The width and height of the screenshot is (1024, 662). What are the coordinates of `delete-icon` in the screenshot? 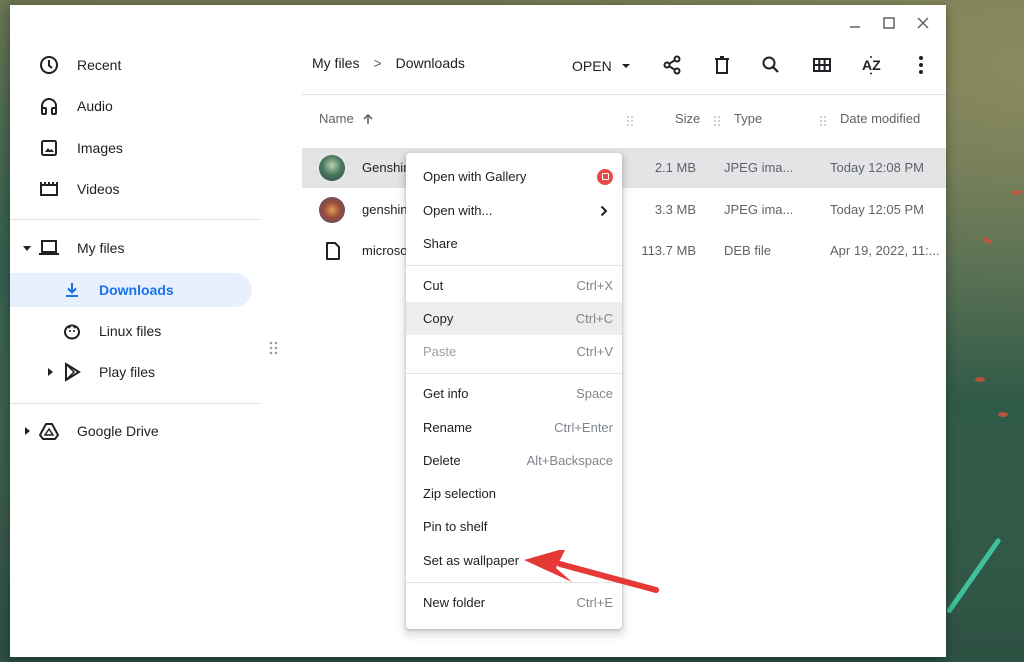 It's located at (722, 65).